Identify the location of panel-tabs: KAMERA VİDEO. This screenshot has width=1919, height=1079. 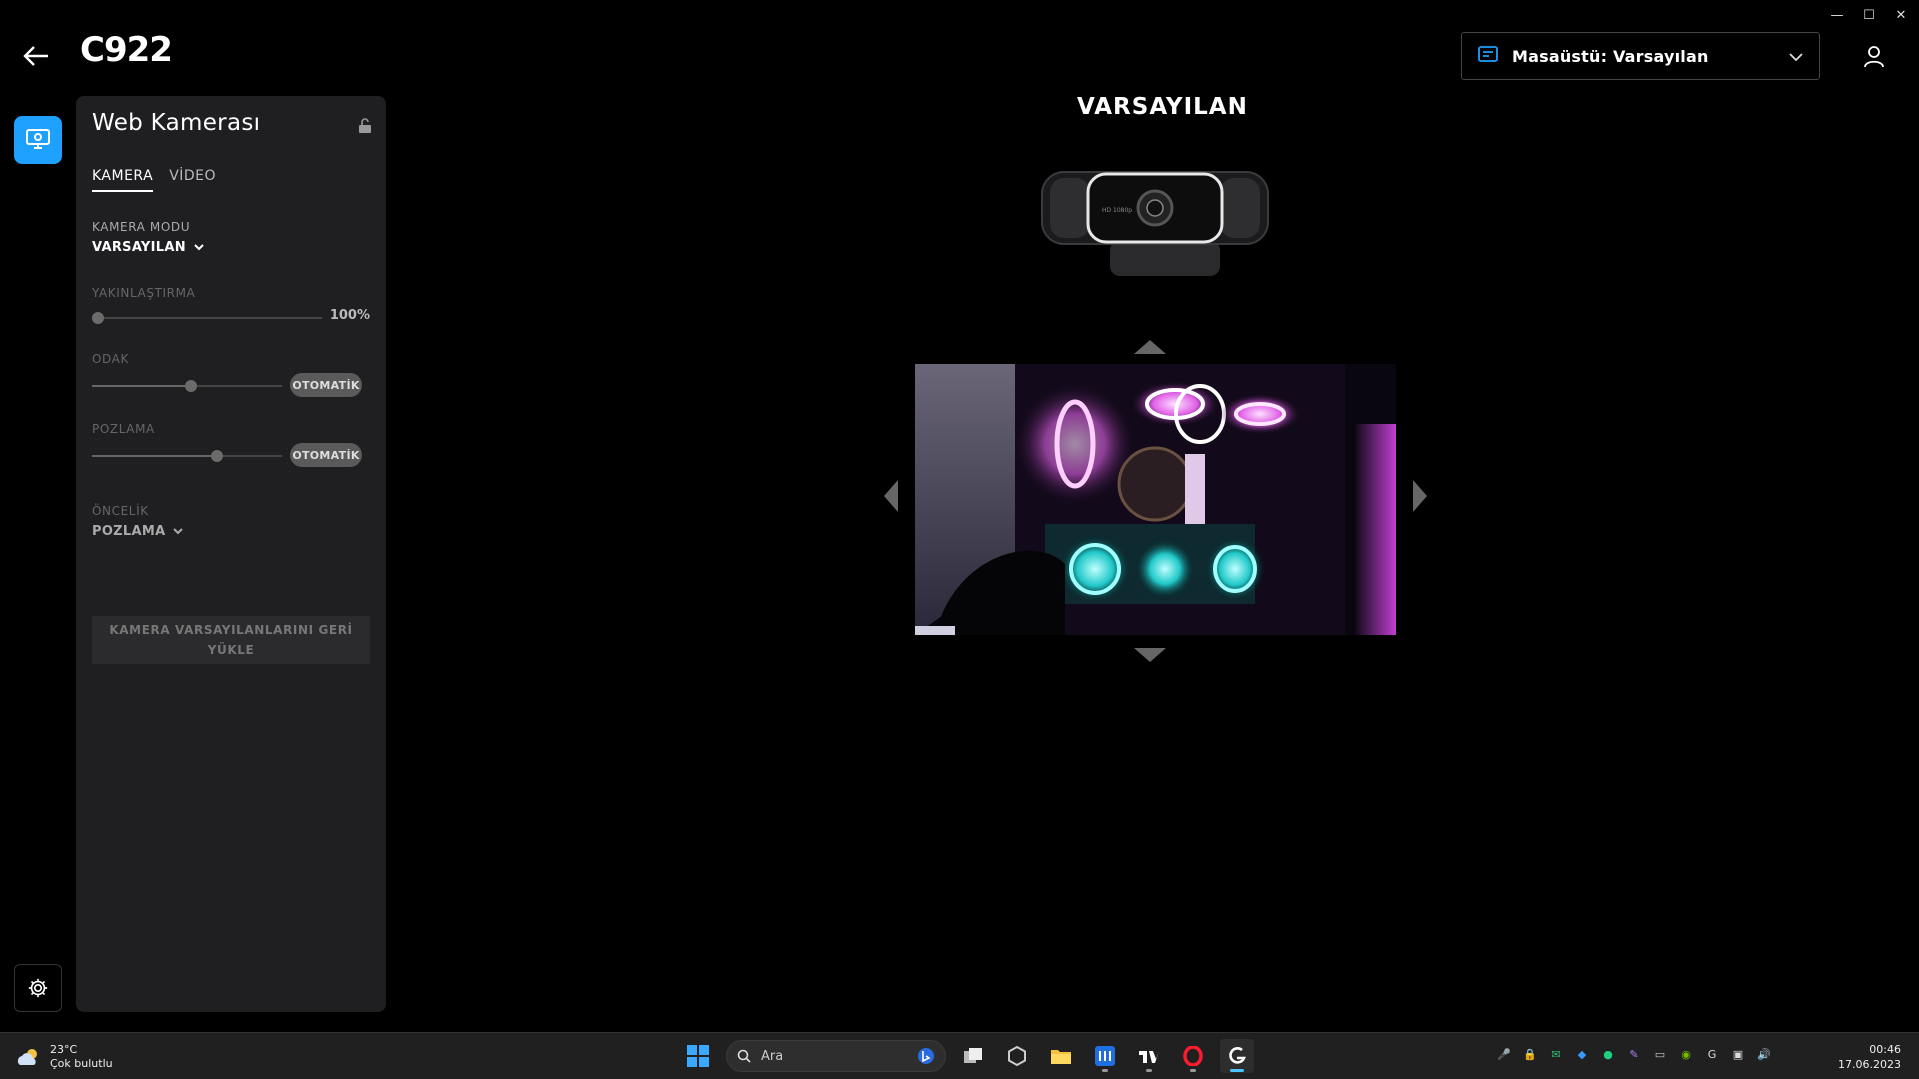
(154, 180).